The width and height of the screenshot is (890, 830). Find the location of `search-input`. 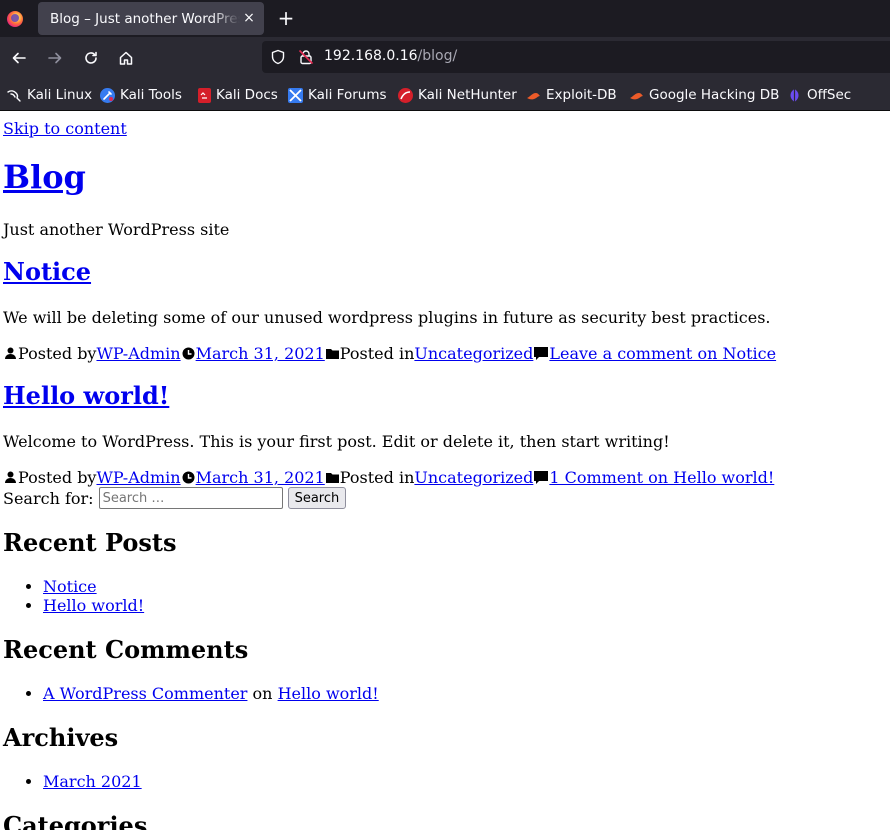

search-input is located at coordinates (190, 498).